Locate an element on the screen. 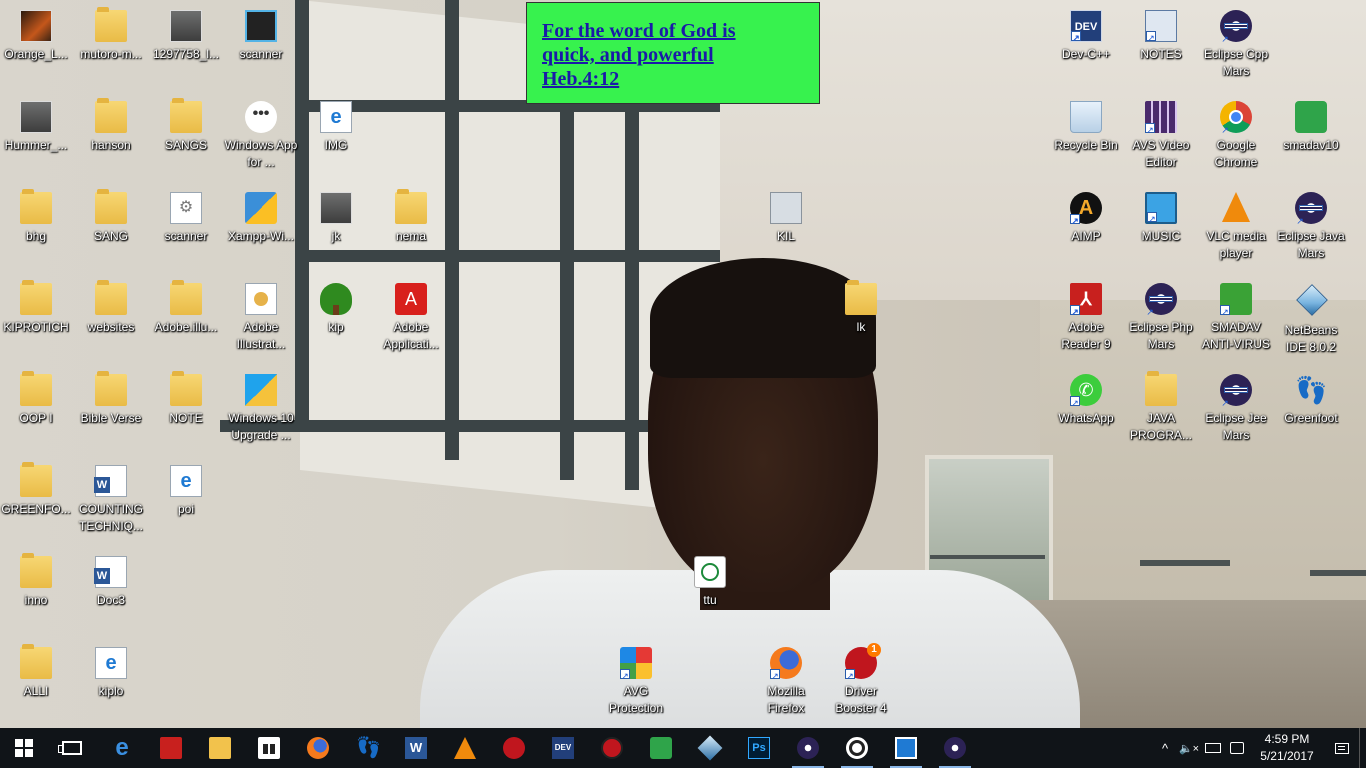  taskbar-smadav is located at coordinates (661, 748).